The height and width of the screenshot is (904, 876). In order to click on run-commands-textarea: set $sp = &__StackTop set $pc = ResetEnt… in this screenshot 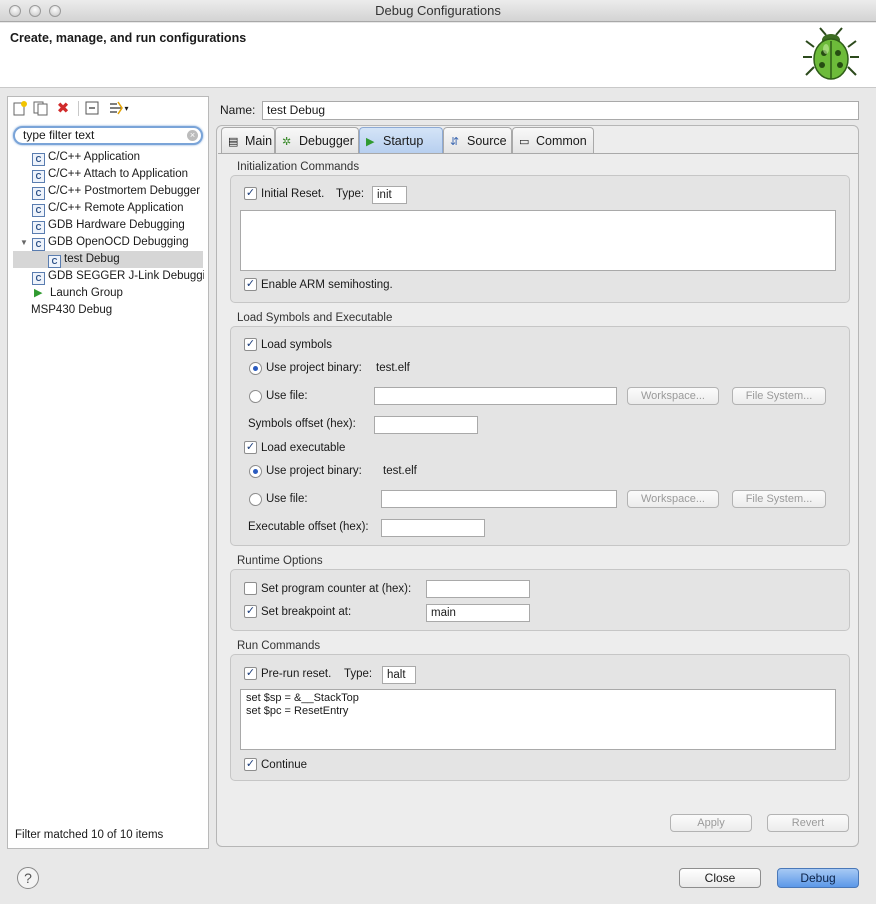, I will do `click(538, 719)`.